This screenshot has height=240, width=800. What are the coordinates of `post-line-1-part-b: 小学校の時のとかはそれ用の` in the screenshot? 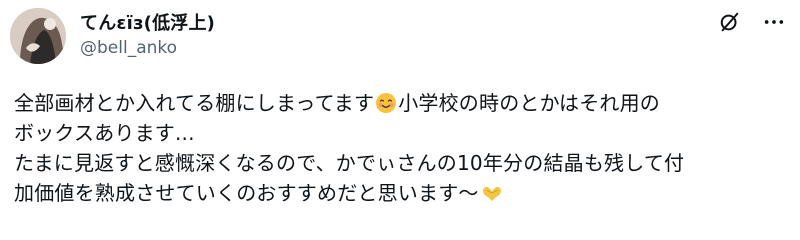 It's located at (529, 103).